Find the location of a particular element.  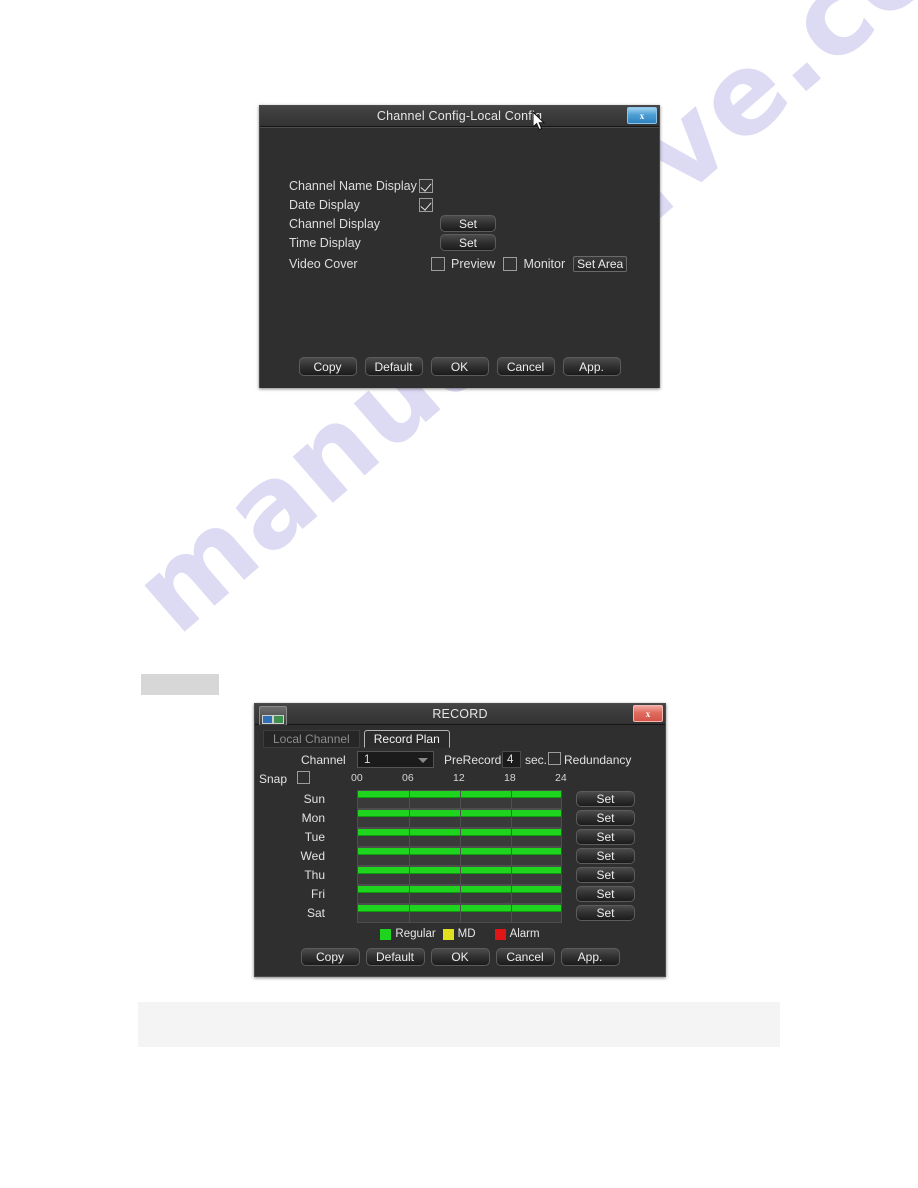

legend-item-md: MD is located at coordinates (459, 934).